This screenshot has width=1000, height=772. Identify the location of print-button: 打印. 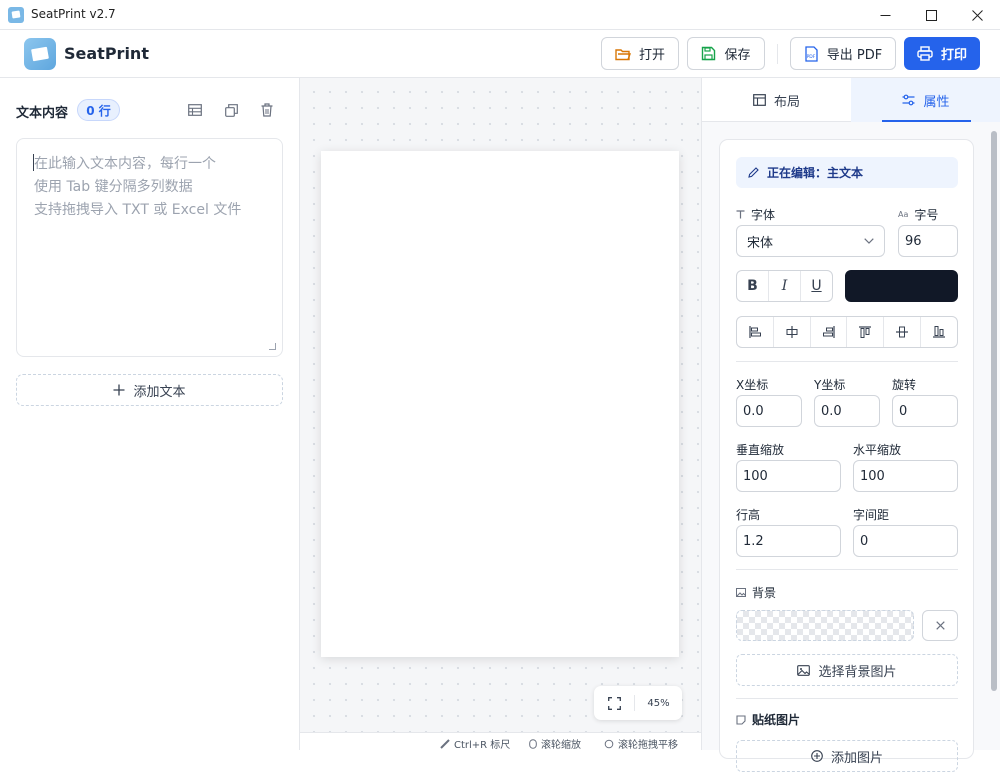
(942, 53).